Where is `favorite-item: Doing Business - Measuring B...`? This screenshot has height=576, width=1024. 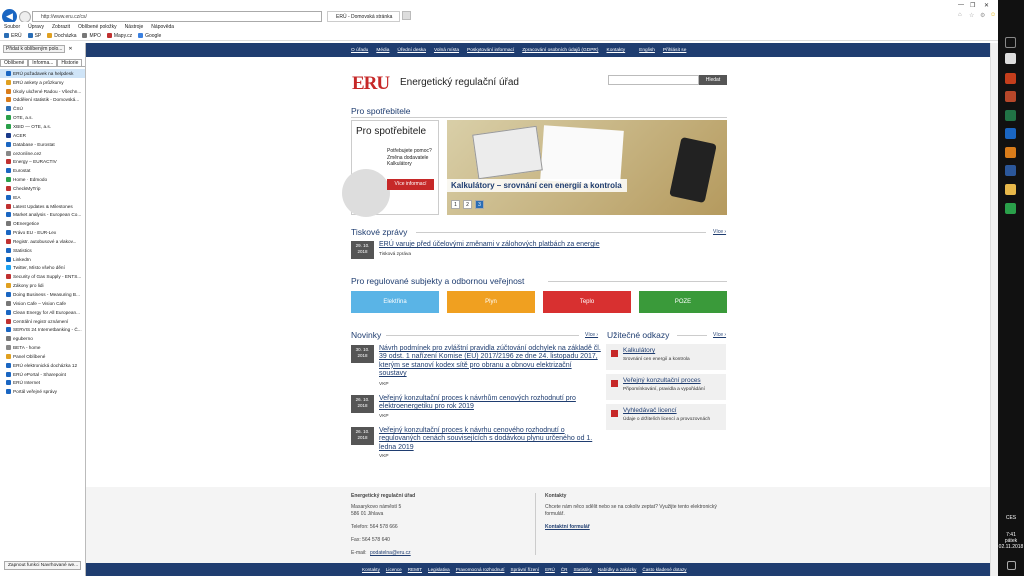
favorite-item: Doing Business - Measuring B... is located at coordinates (42, 294).